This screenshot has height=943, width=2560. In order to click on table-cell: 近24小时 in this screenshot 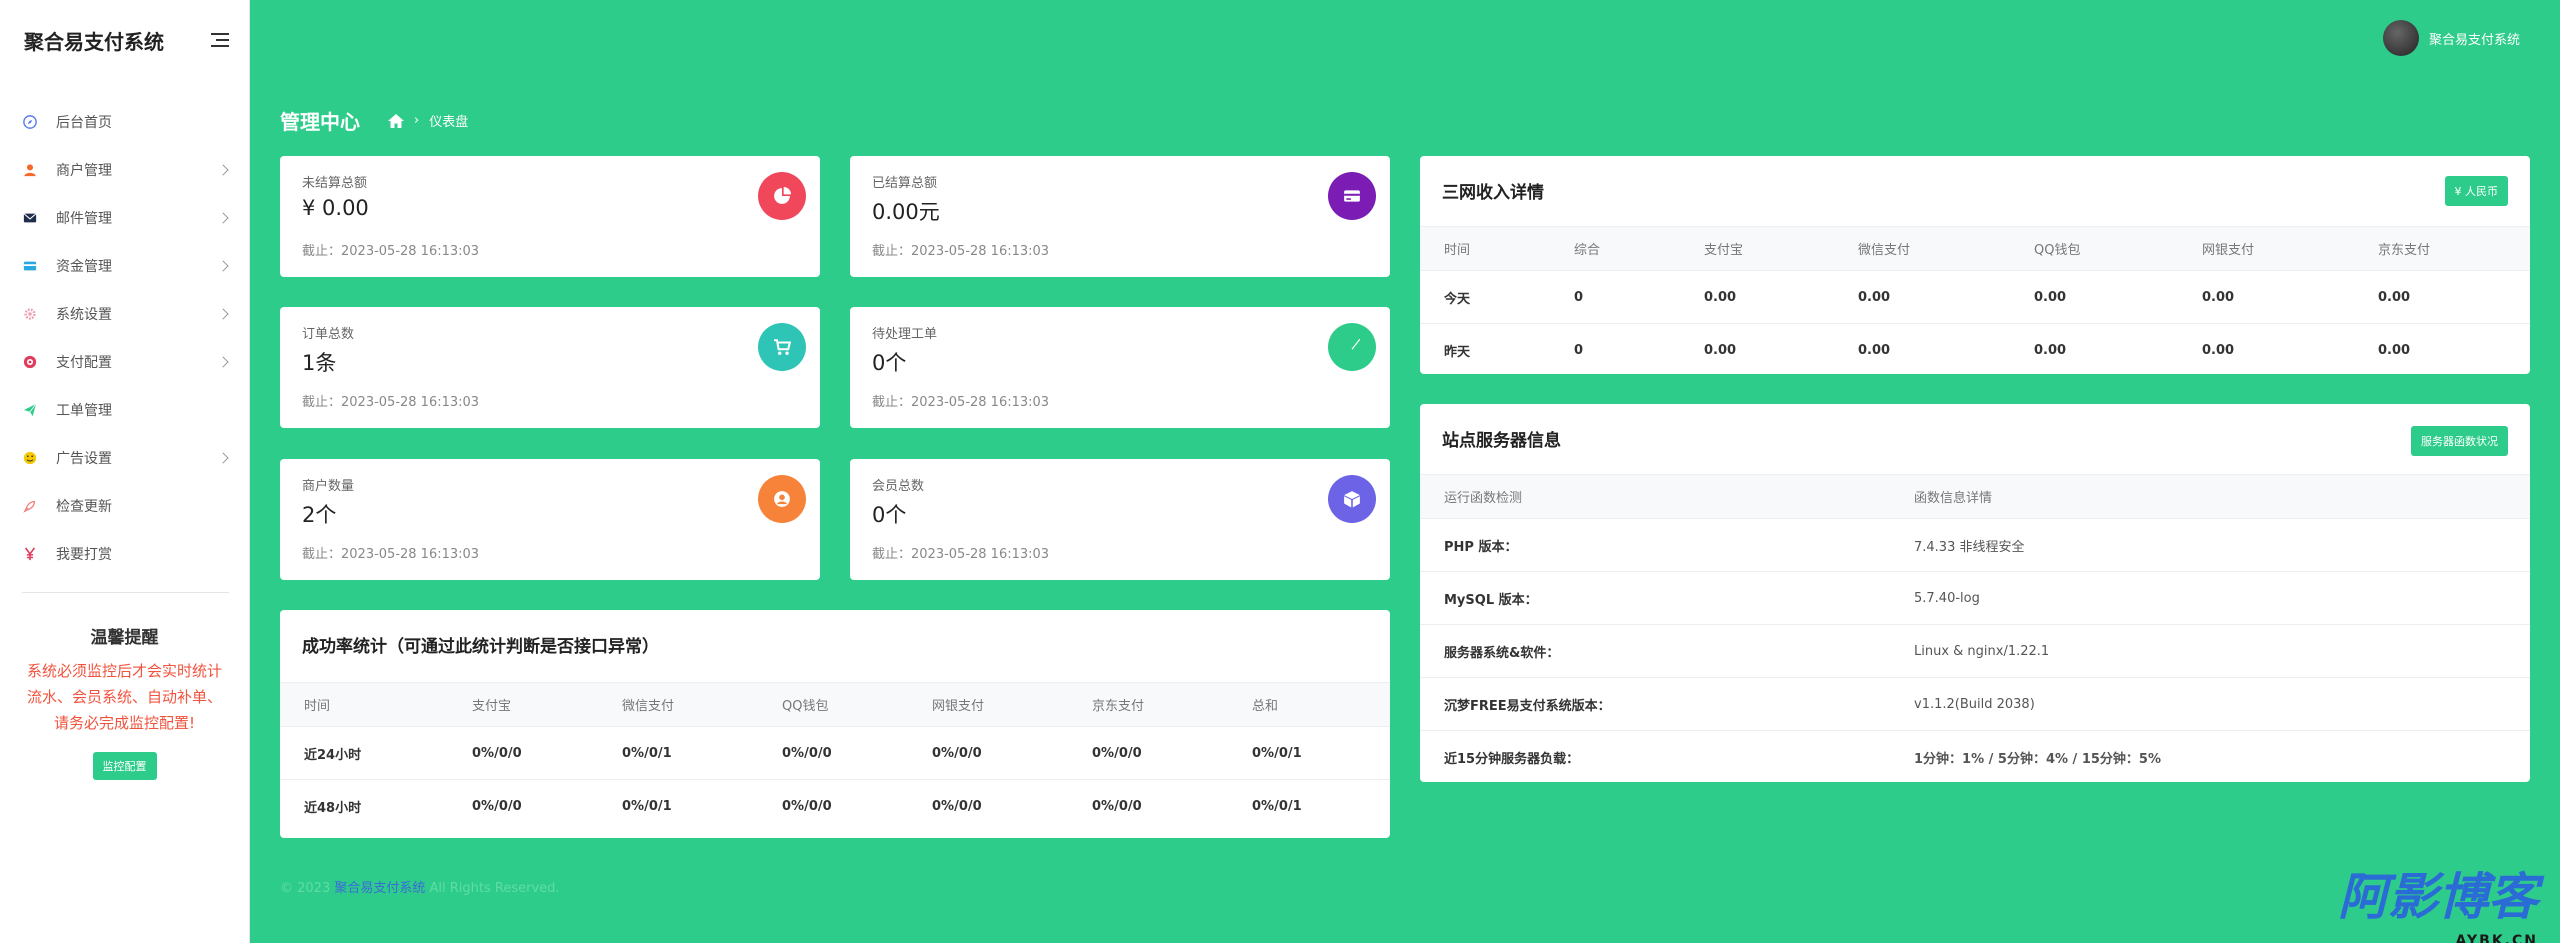, I will do `click(364, 753)`.